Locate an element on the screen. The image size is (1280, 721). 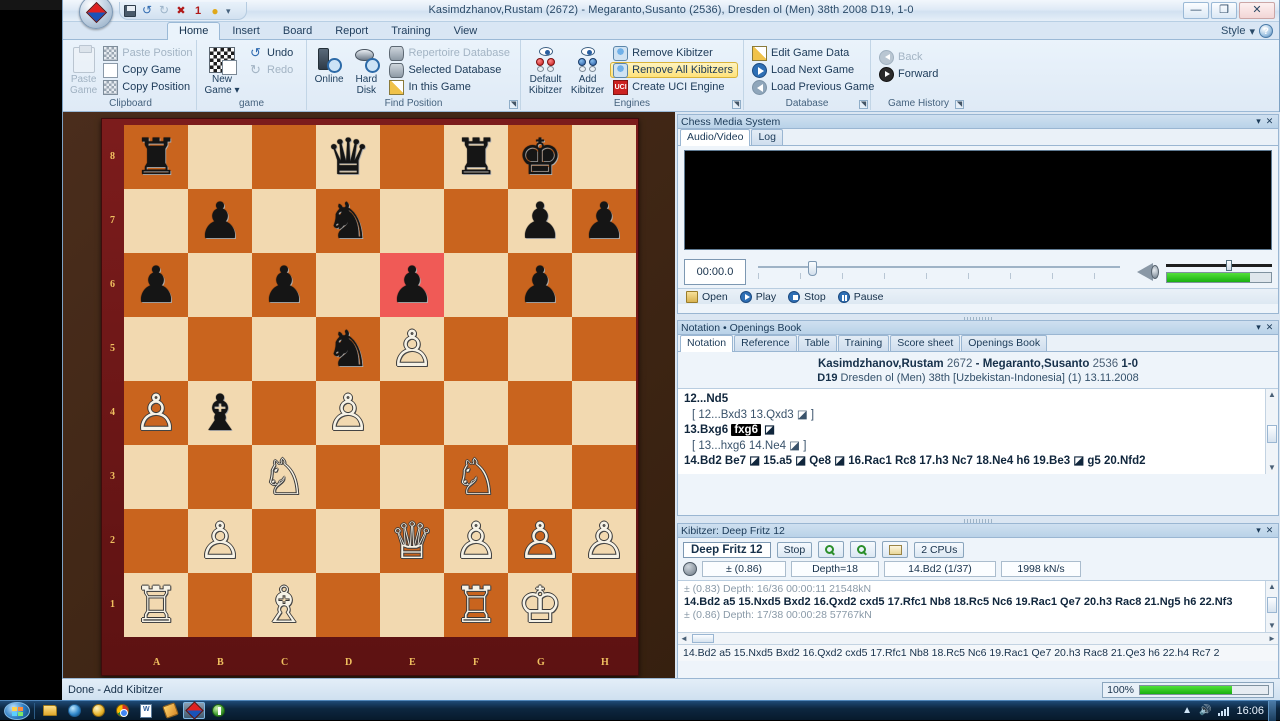
chess-piece-b2: ♙ is located at coordinates (220, 541).